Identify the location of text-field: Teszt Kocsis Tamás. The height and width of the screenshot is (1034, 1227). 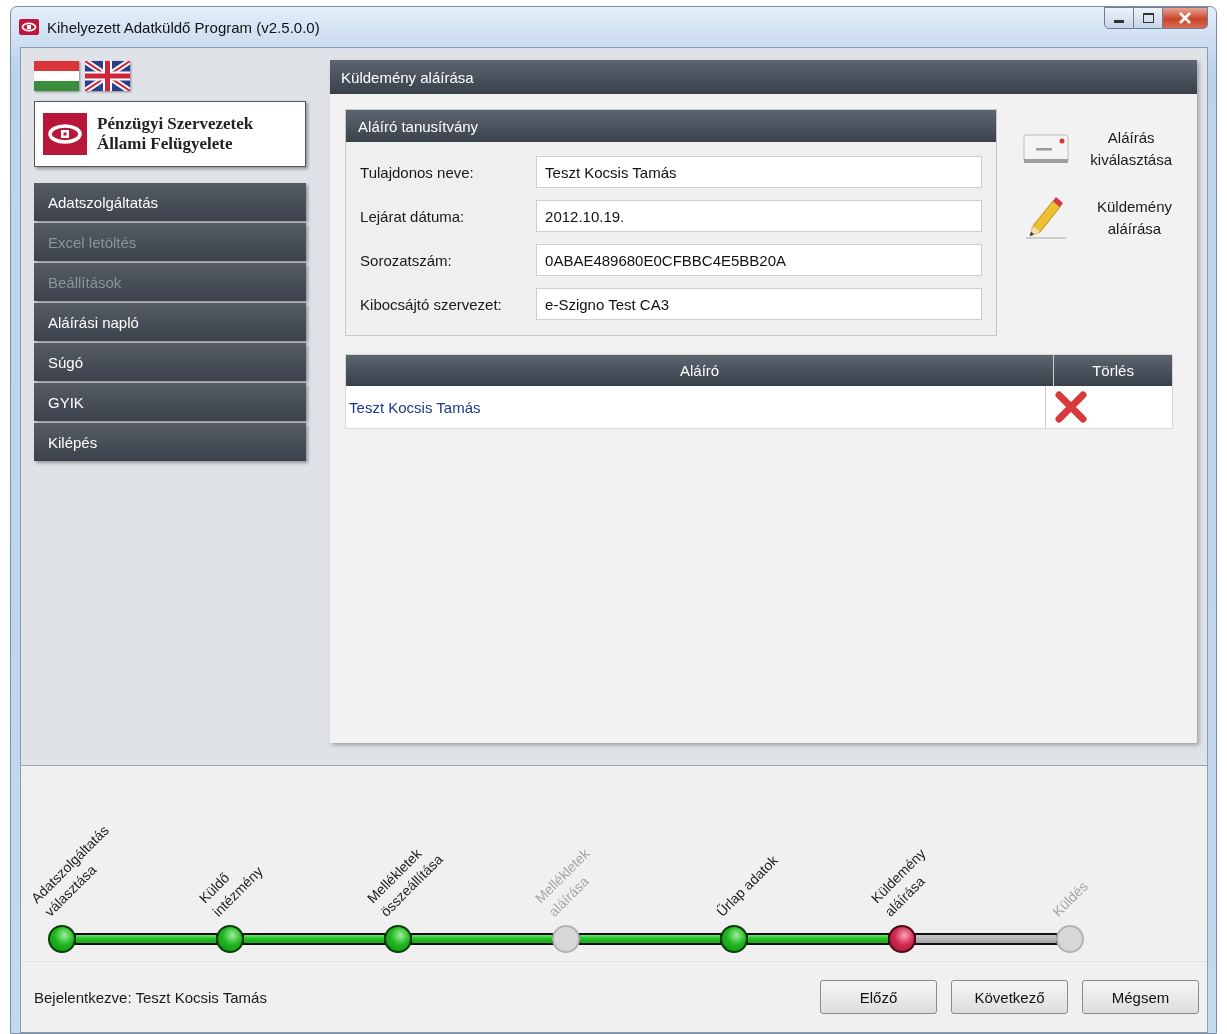
(759, 172).